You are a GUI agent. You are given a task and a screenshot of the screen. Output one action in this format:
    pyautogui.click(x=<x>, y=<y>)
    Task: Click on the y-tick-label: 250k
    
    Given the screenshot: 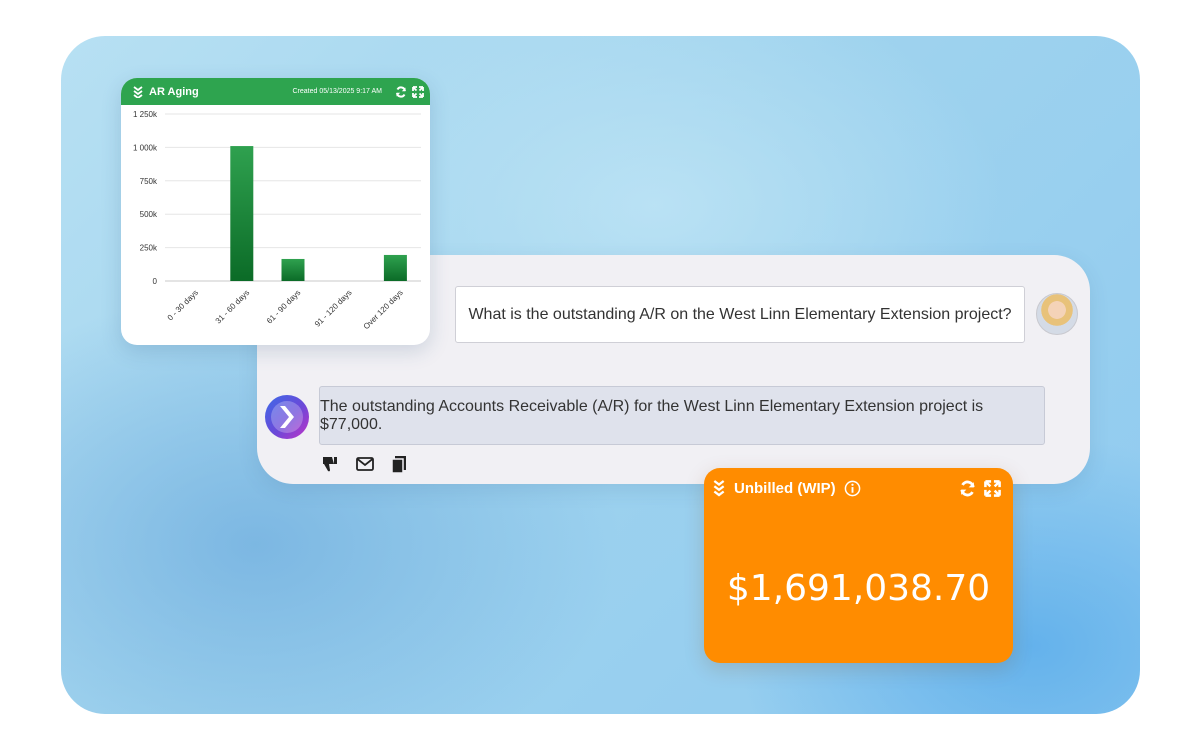 What is the action you would take?
    pyautogui.click(x=149, y=248)
    